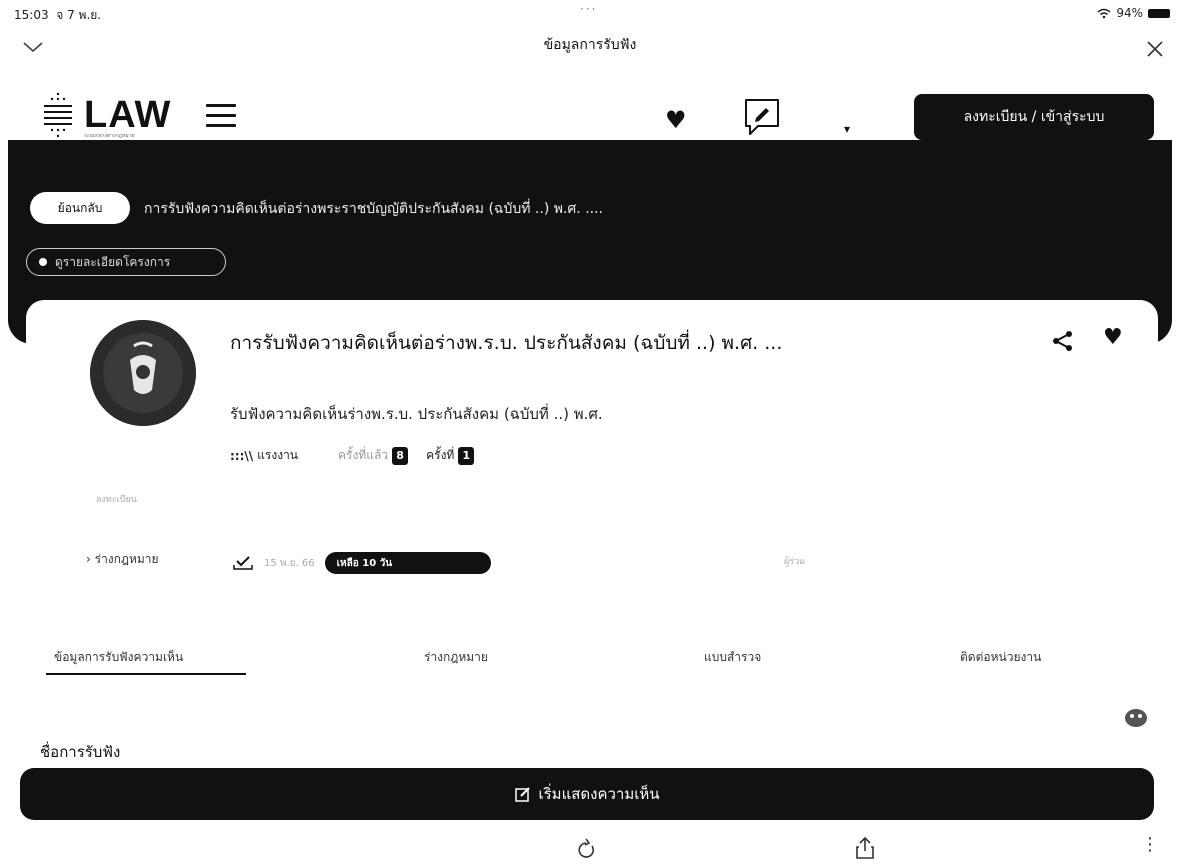 The width and height of the screenshot is (1180, 866). I want to click on edit-icon, so click(522, 794).